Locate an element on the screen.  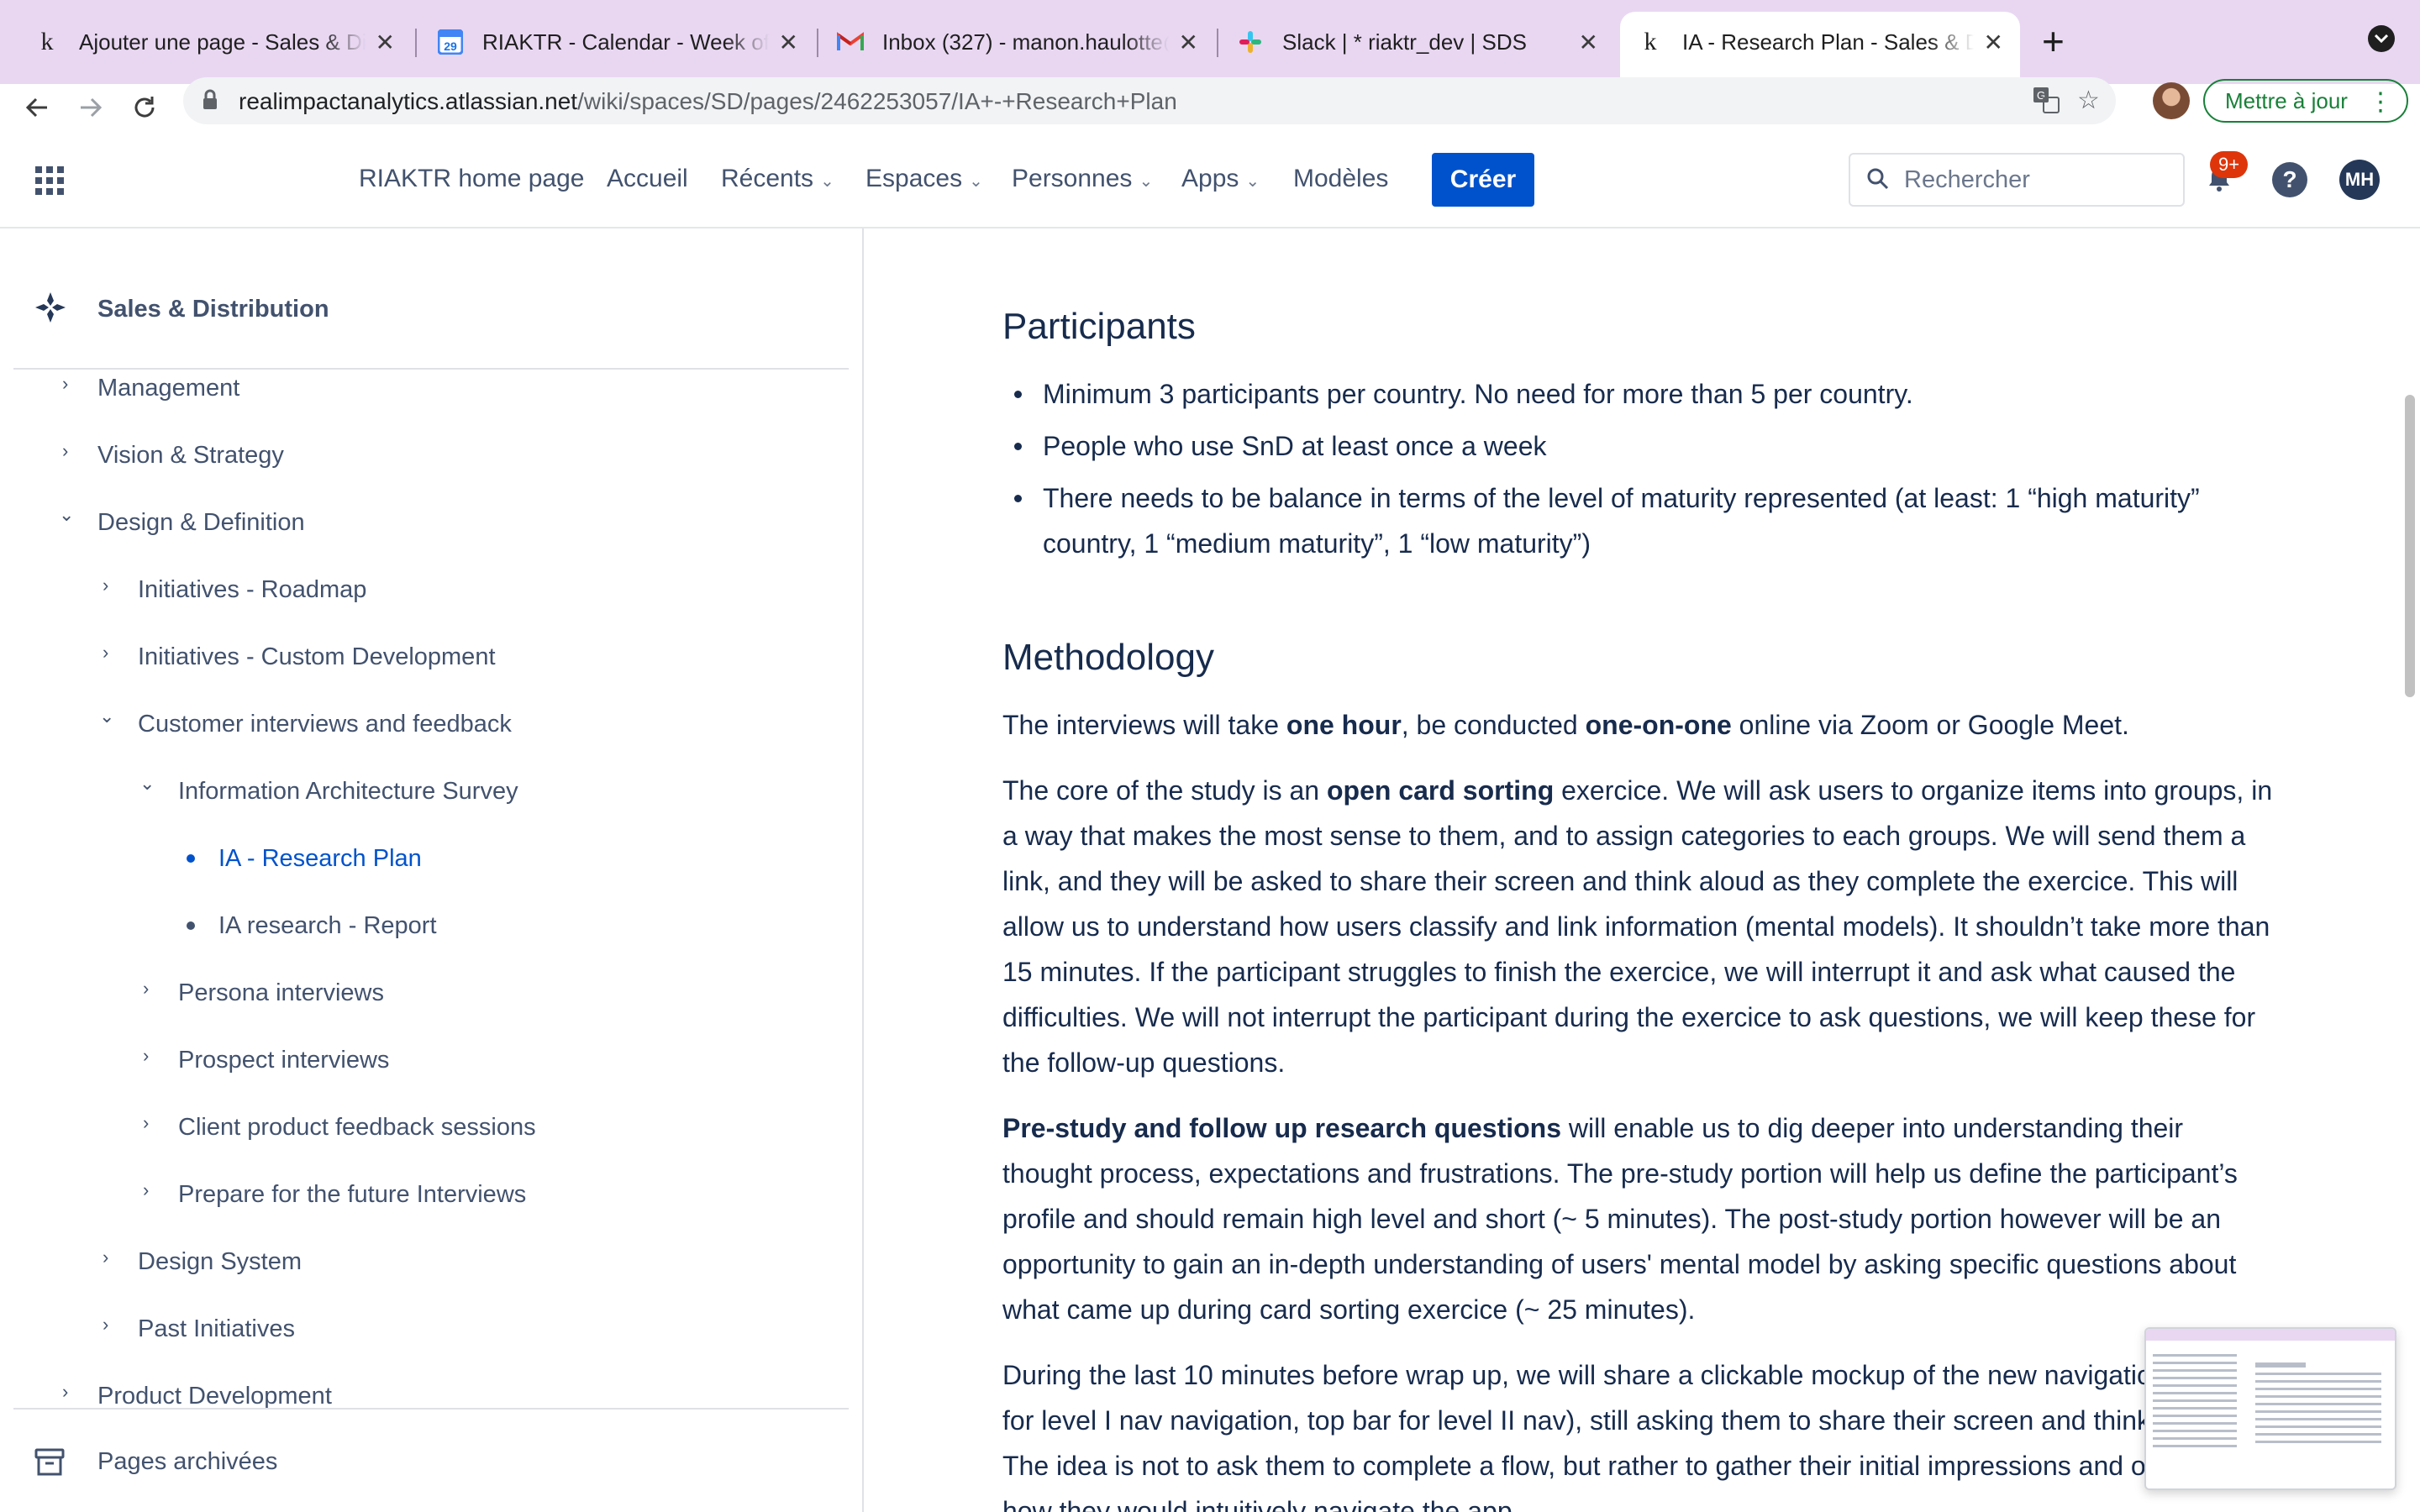
bookmark-star-icon: ☆ is located at coordinates (2088, 100).